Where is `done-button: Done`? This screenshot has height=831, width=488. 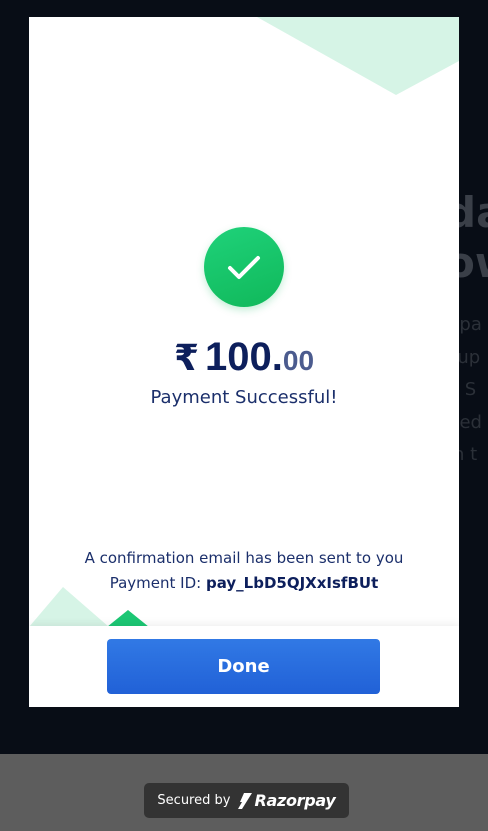 done-button: Done is located at coordinates (243, 666).